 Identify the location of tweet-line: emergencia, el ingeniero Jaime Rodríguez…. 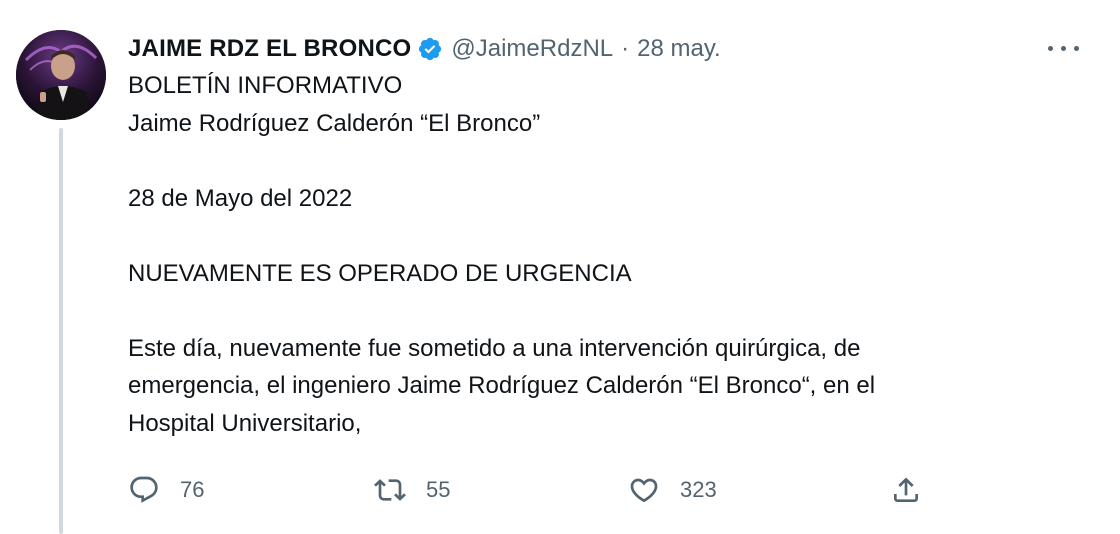
(502, 385).